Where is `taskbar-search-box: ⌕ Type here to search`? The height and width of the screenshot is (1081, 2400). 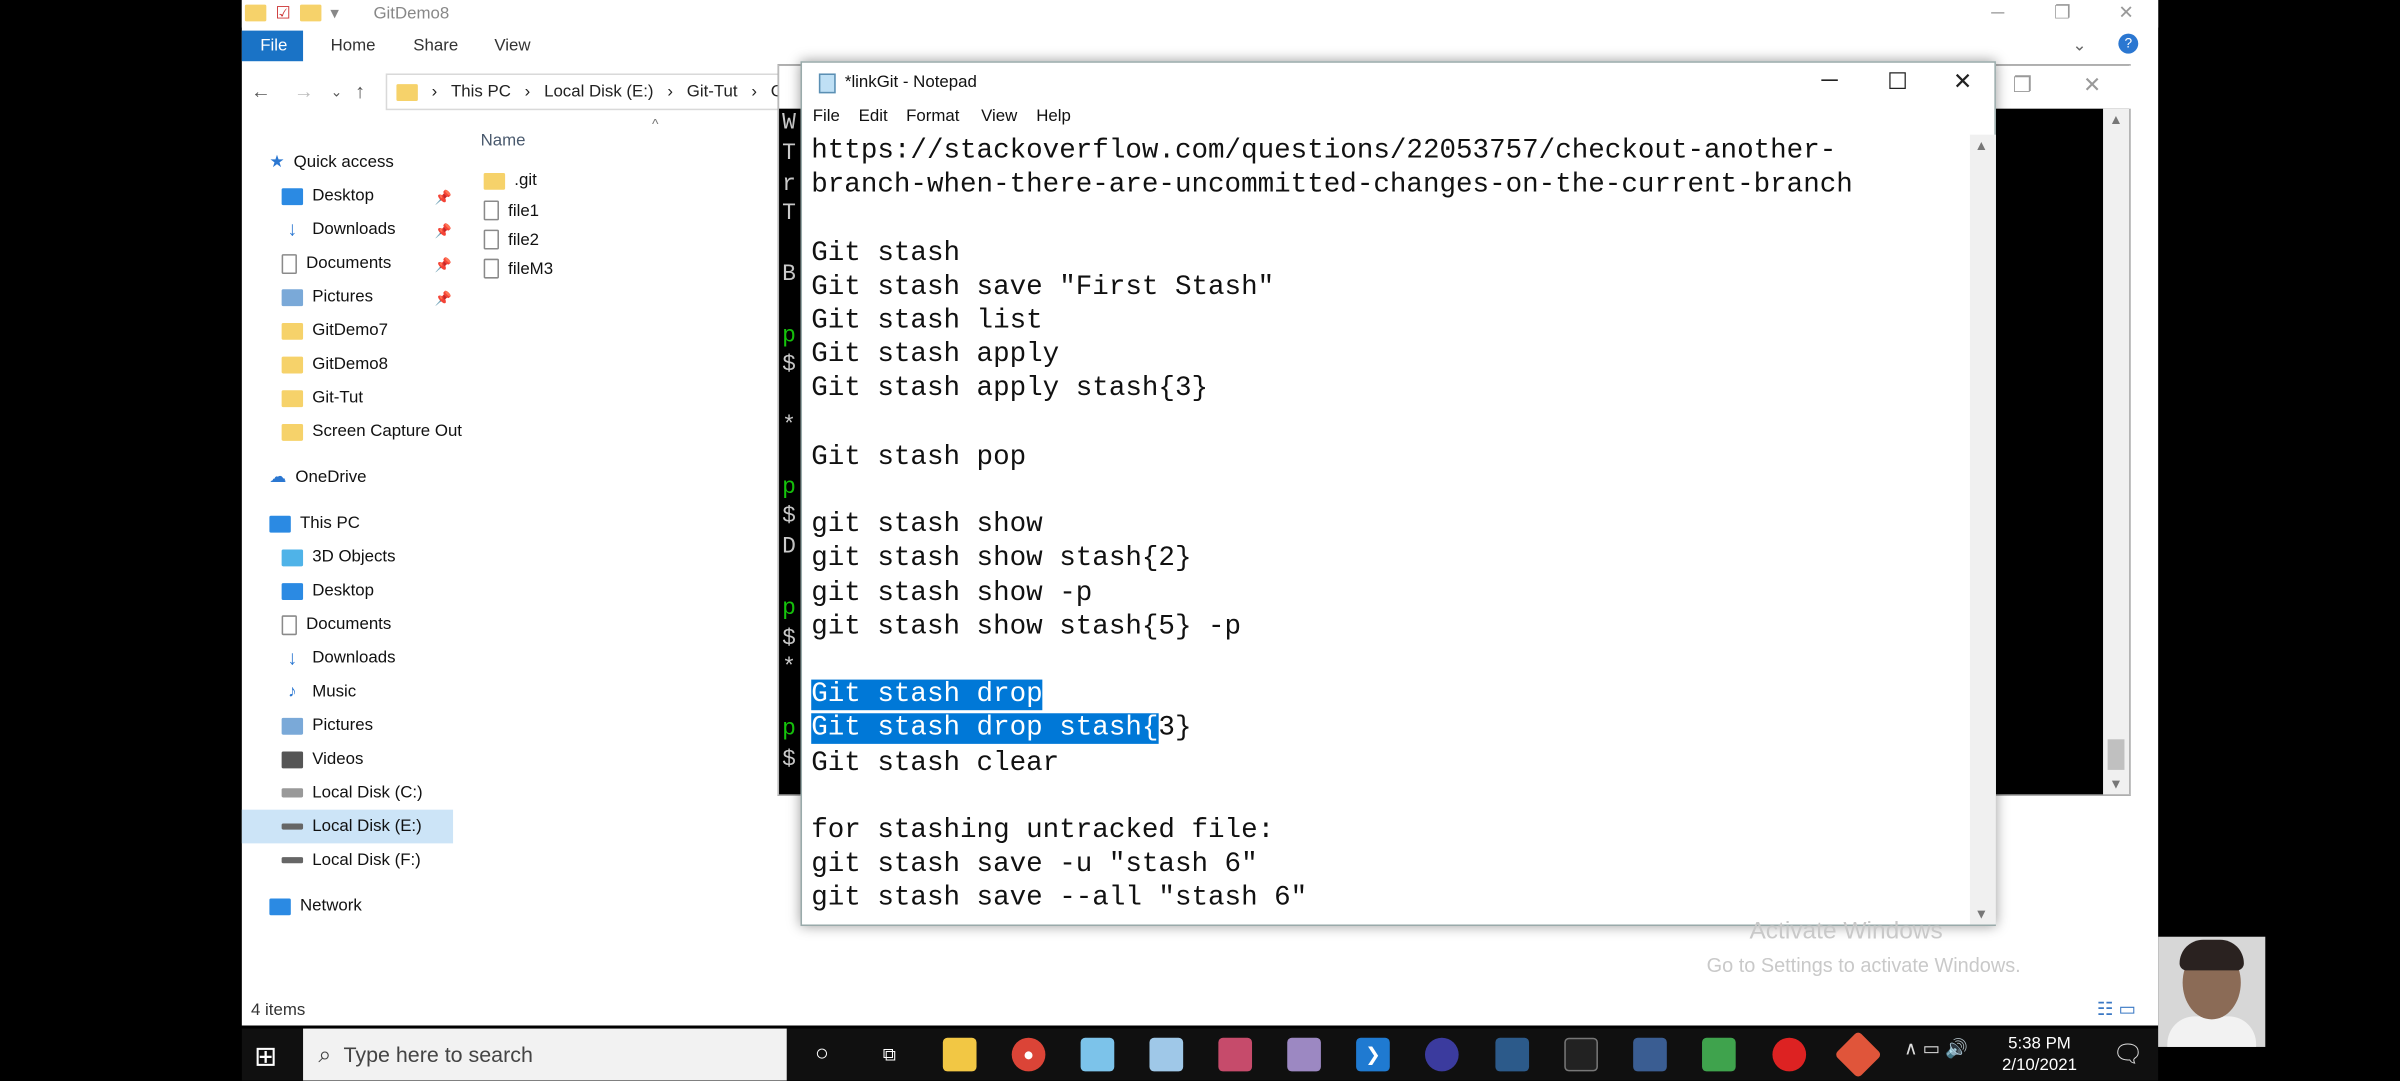
taskbar-search-box: ⌕ Type here to search is located at coordinates (545, 1054).